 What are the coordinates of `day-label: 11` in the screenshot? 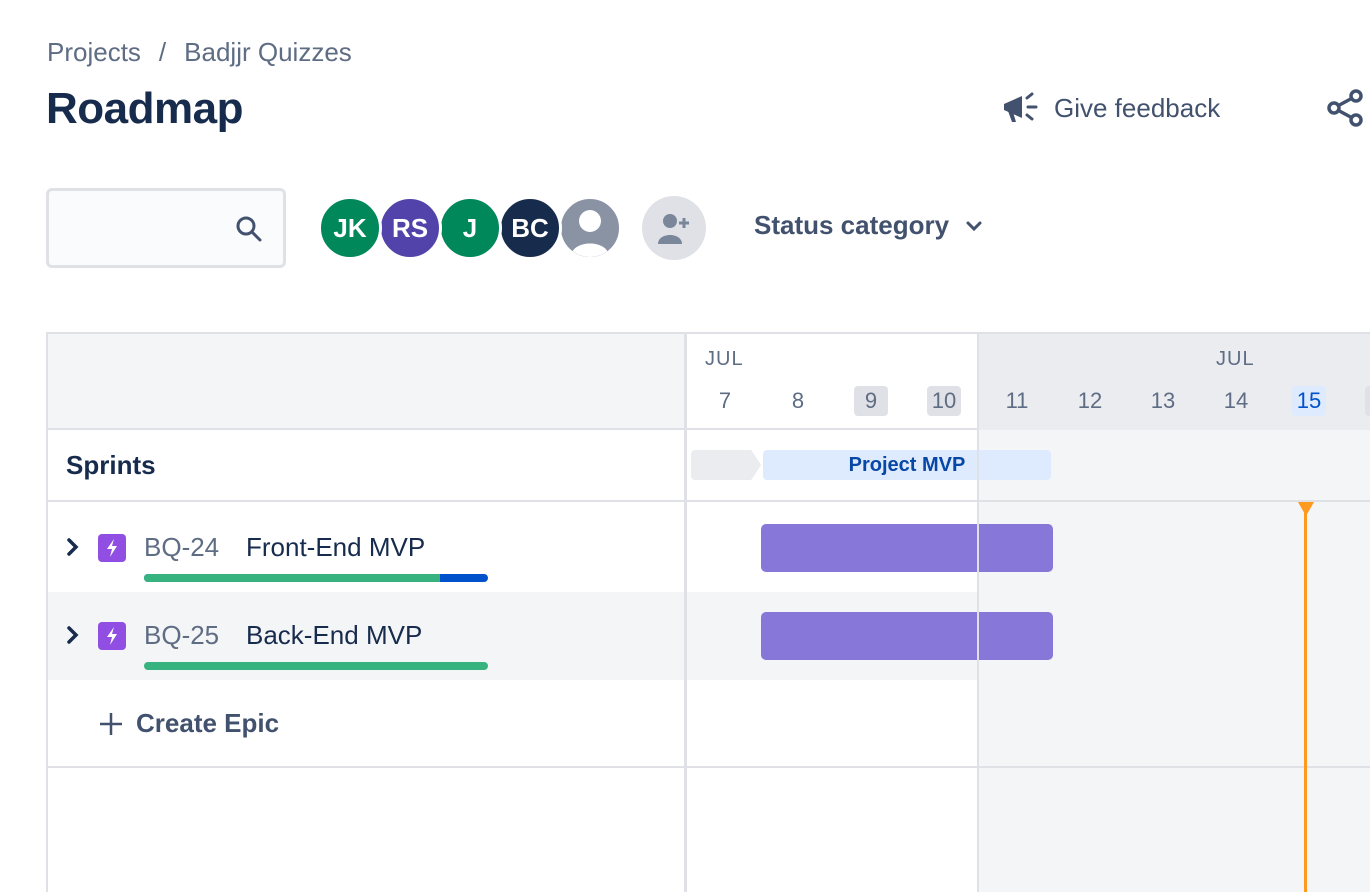 It's located at (1017, 400).